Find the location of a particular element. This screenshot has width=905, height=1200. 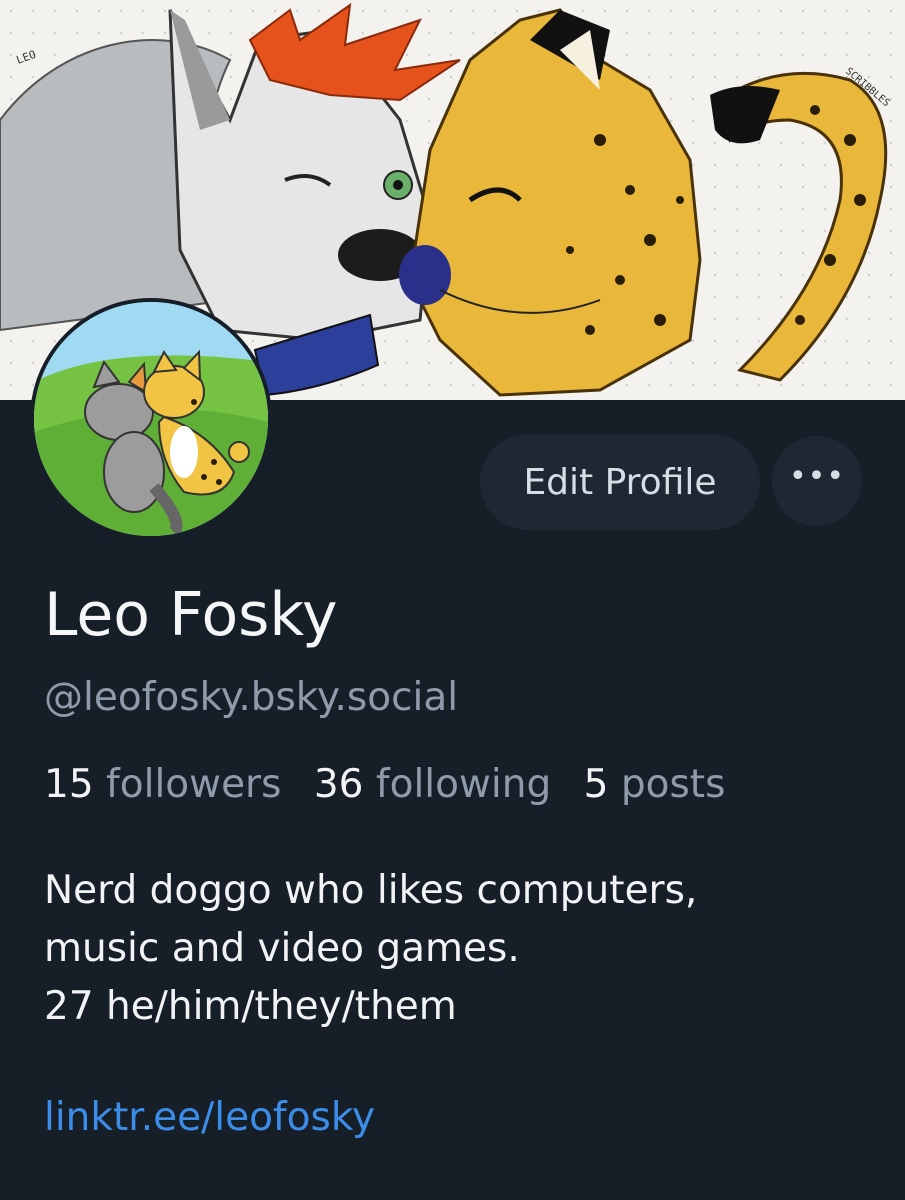

edit-profile-button: Edit Profile is located at coordinates (620, 482).